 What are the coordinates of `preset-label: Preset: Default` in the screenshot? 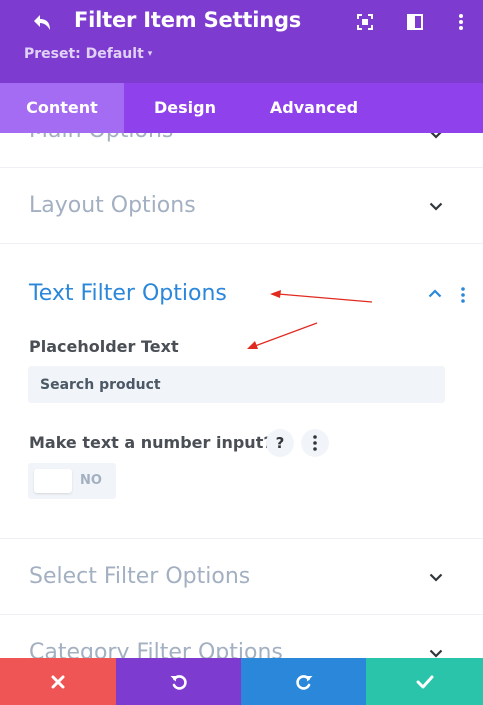 It's located at (84, 54).